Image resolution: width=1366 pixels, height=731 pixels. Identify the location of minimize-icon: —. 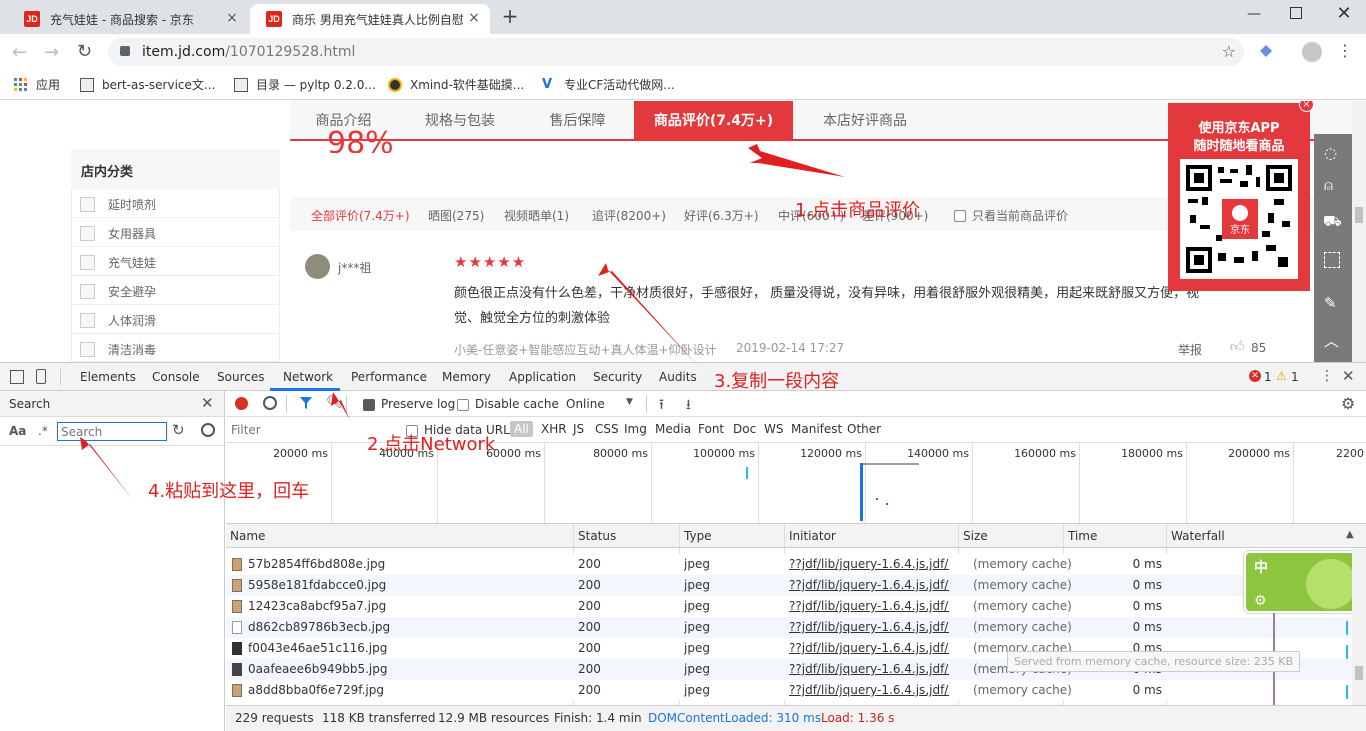
(1254, 16).